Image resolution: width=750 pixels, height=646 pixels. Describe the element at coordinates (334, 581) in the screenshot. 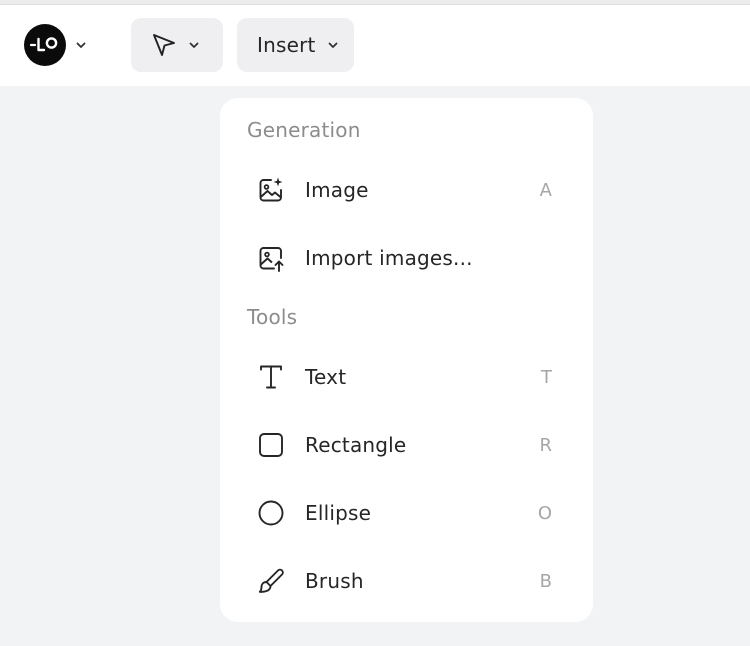

I see `menu-item-label: Brush` at that location.